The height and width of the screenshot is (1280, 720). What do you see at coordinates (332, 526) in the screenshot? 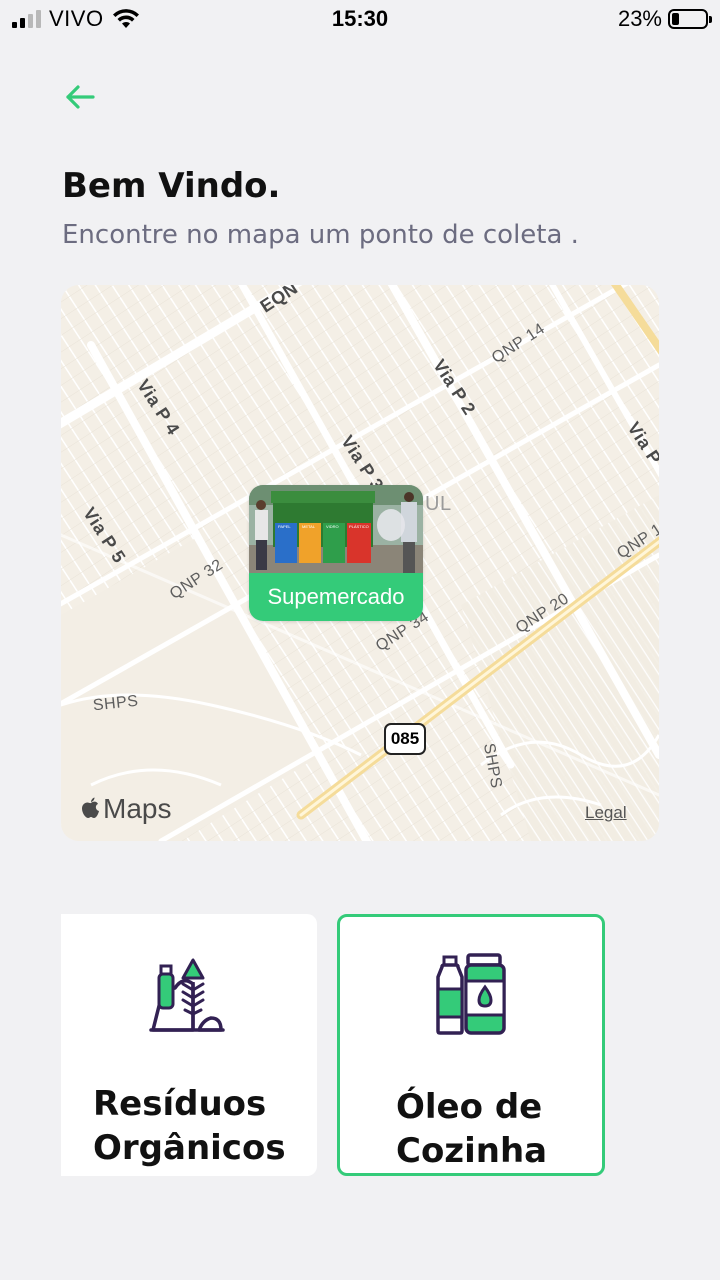
I see `bin-label-vidro: VIDRO` at bounding box center [332, 526].